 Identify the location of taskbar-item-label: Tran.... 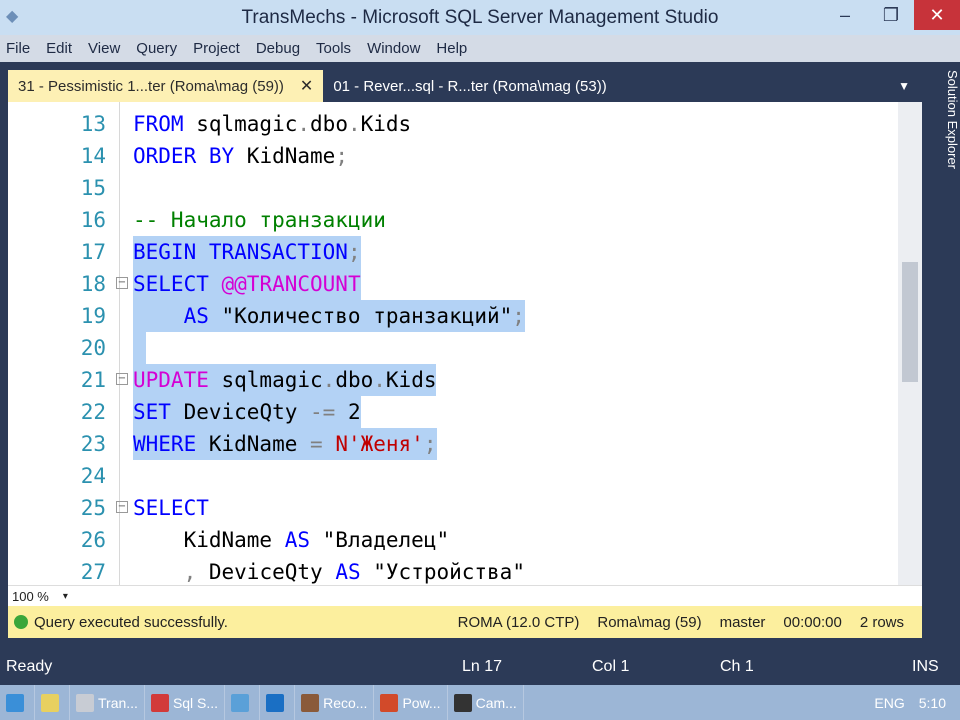
(118, 702).